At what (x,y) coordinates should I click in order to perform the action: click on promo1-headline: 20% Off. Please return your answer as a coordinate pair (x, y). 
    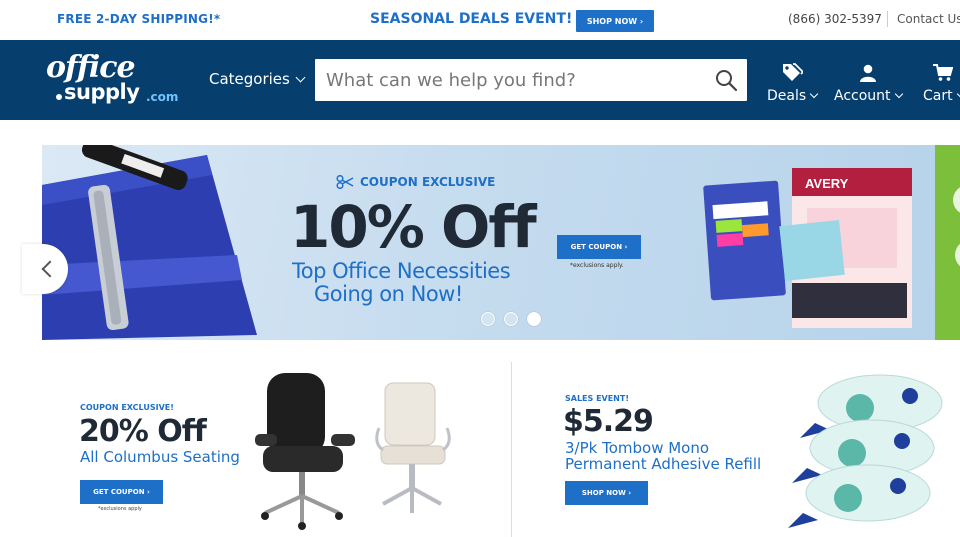
    Looking at the image, I should click on (143, 431).